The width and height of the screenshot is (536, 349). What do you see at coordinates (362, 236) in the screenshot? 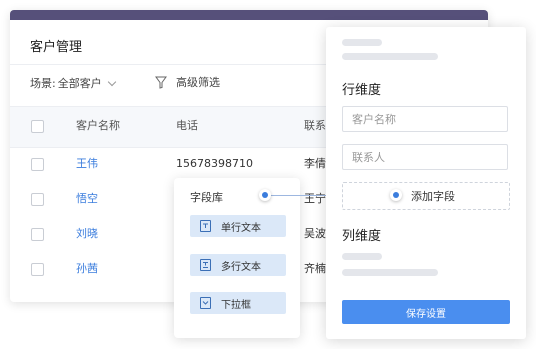
I see `column-dimension-title: 列维度` at bounding box center [362, 236].